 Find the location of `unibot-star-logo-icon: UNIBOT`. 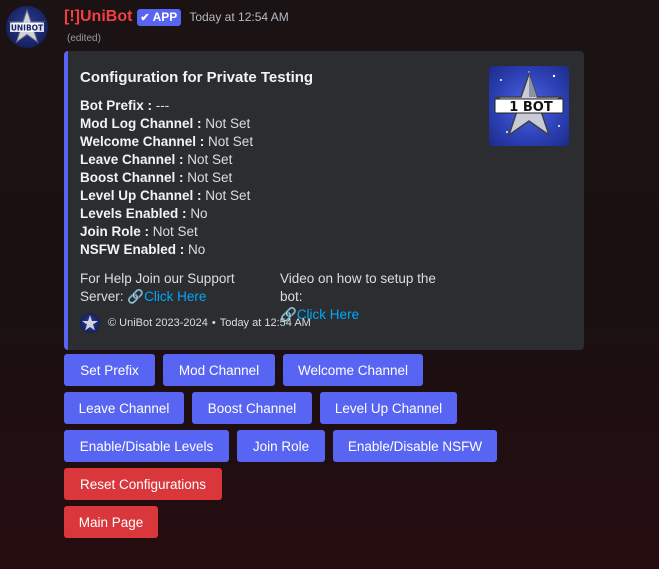

unibot-star-logo-icon: UNIBOT is located at coordinates (27, 26).